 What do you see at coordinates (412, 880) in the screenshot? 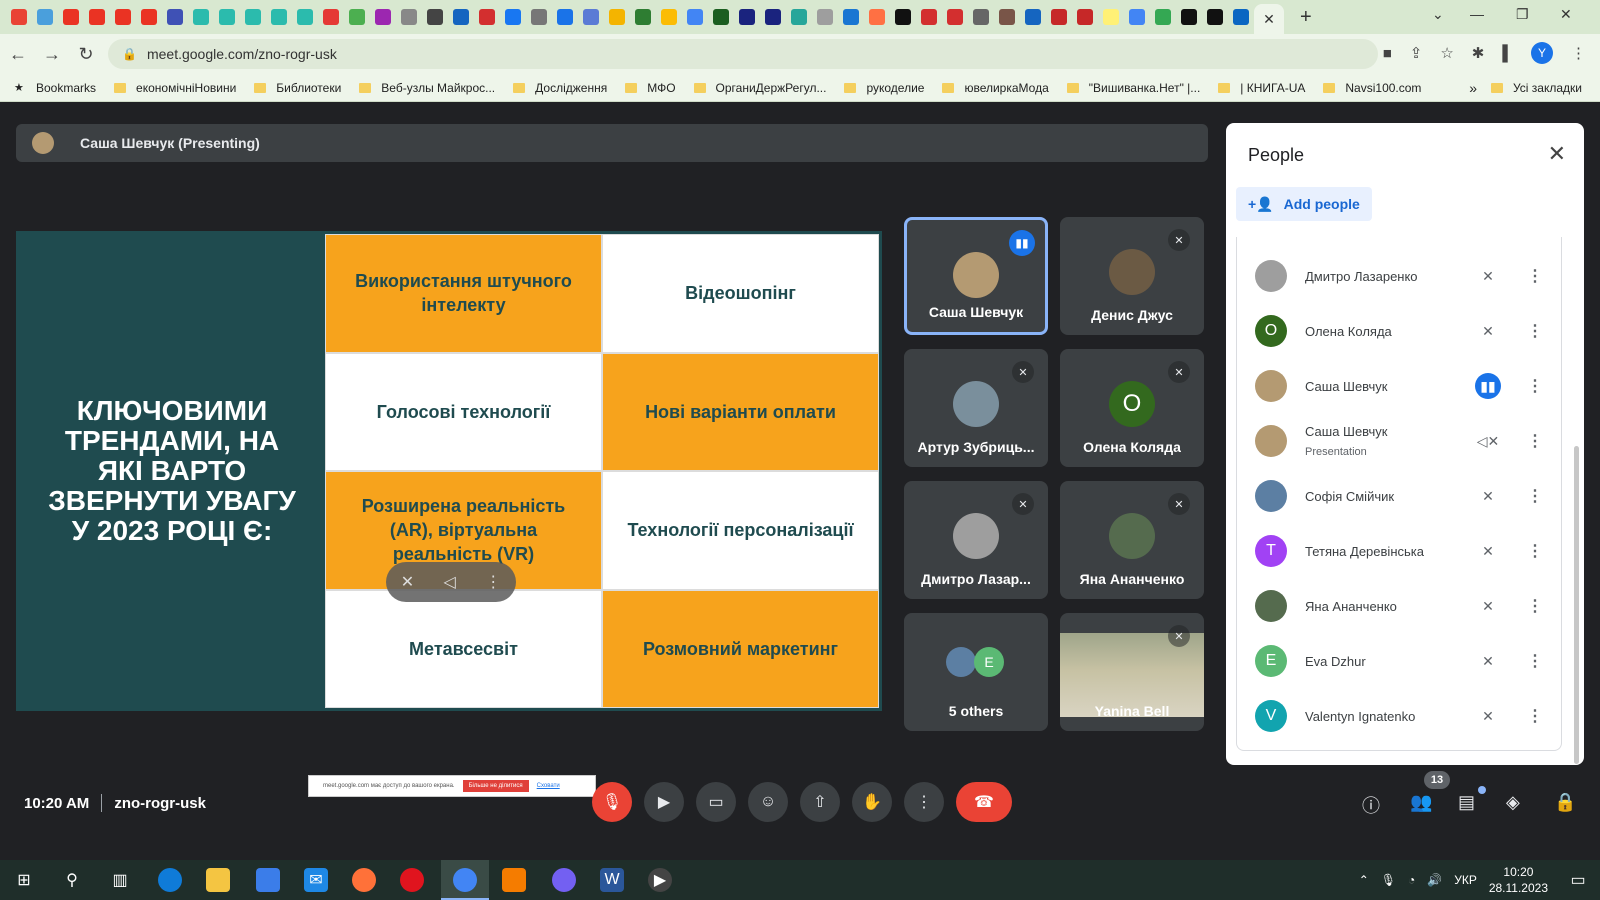
I see `opera-icon` at bounding box center [412, 880].